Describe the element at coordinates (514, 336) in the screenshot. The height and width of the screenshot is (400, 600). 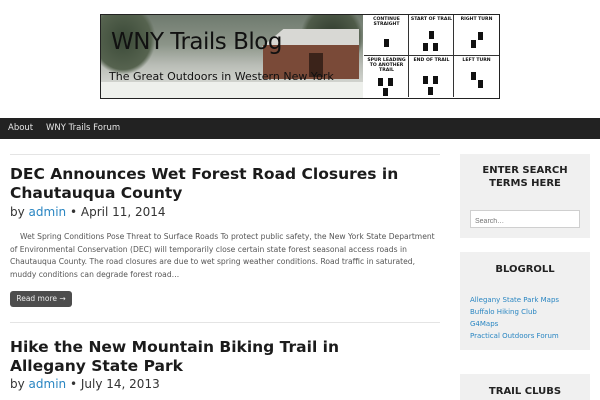
I see `blogroll-link: Practical Outdoors Forum` at that location.